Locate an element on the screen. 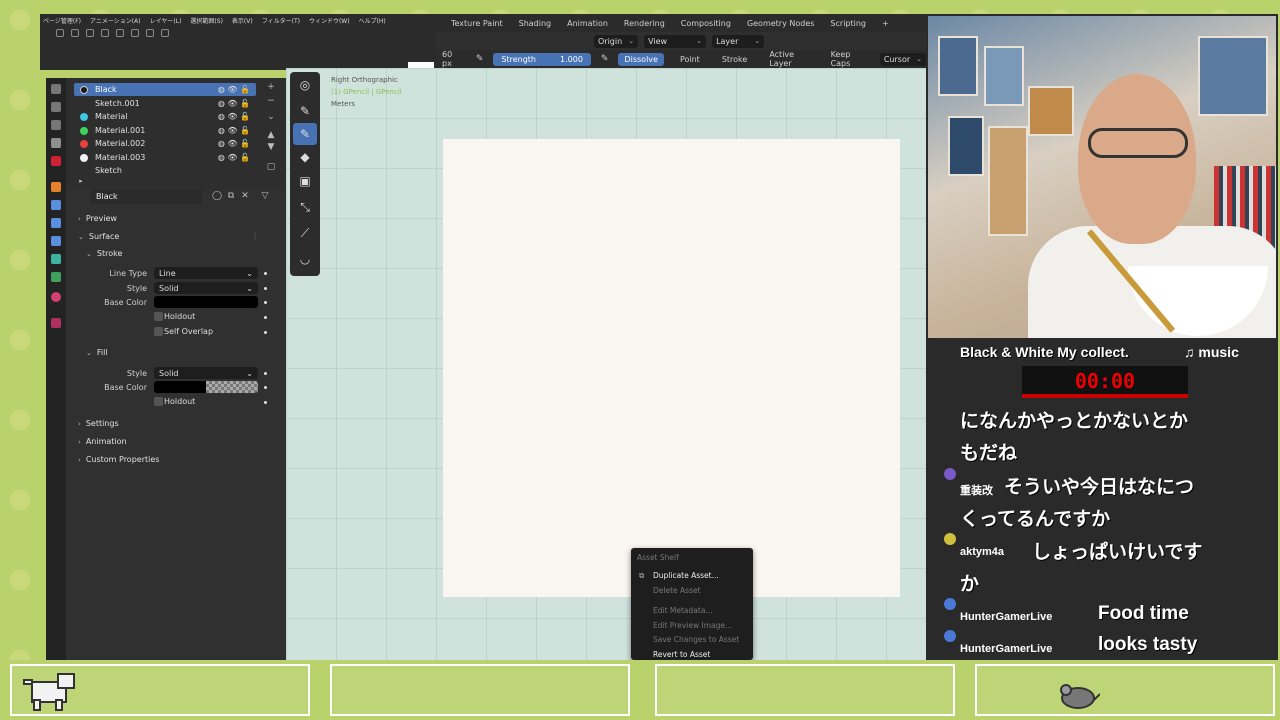 This screenshot has width=1280, height=720. strength-field: Strength 1.000 is located at coordinates (542, 59).